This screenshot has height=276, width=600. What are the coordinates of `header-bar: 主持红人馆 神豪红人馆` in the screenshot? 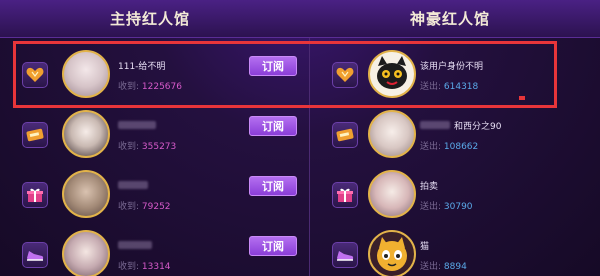 It's located at (300, 19).